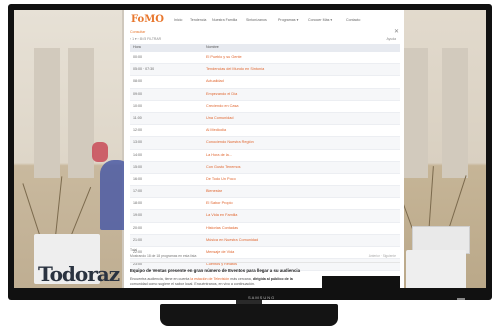 This screenshot has height=328, width=496. What do you see at coordinates (265, 262) in the screenshot?
I see `divider` at bounding box center [265, 262].